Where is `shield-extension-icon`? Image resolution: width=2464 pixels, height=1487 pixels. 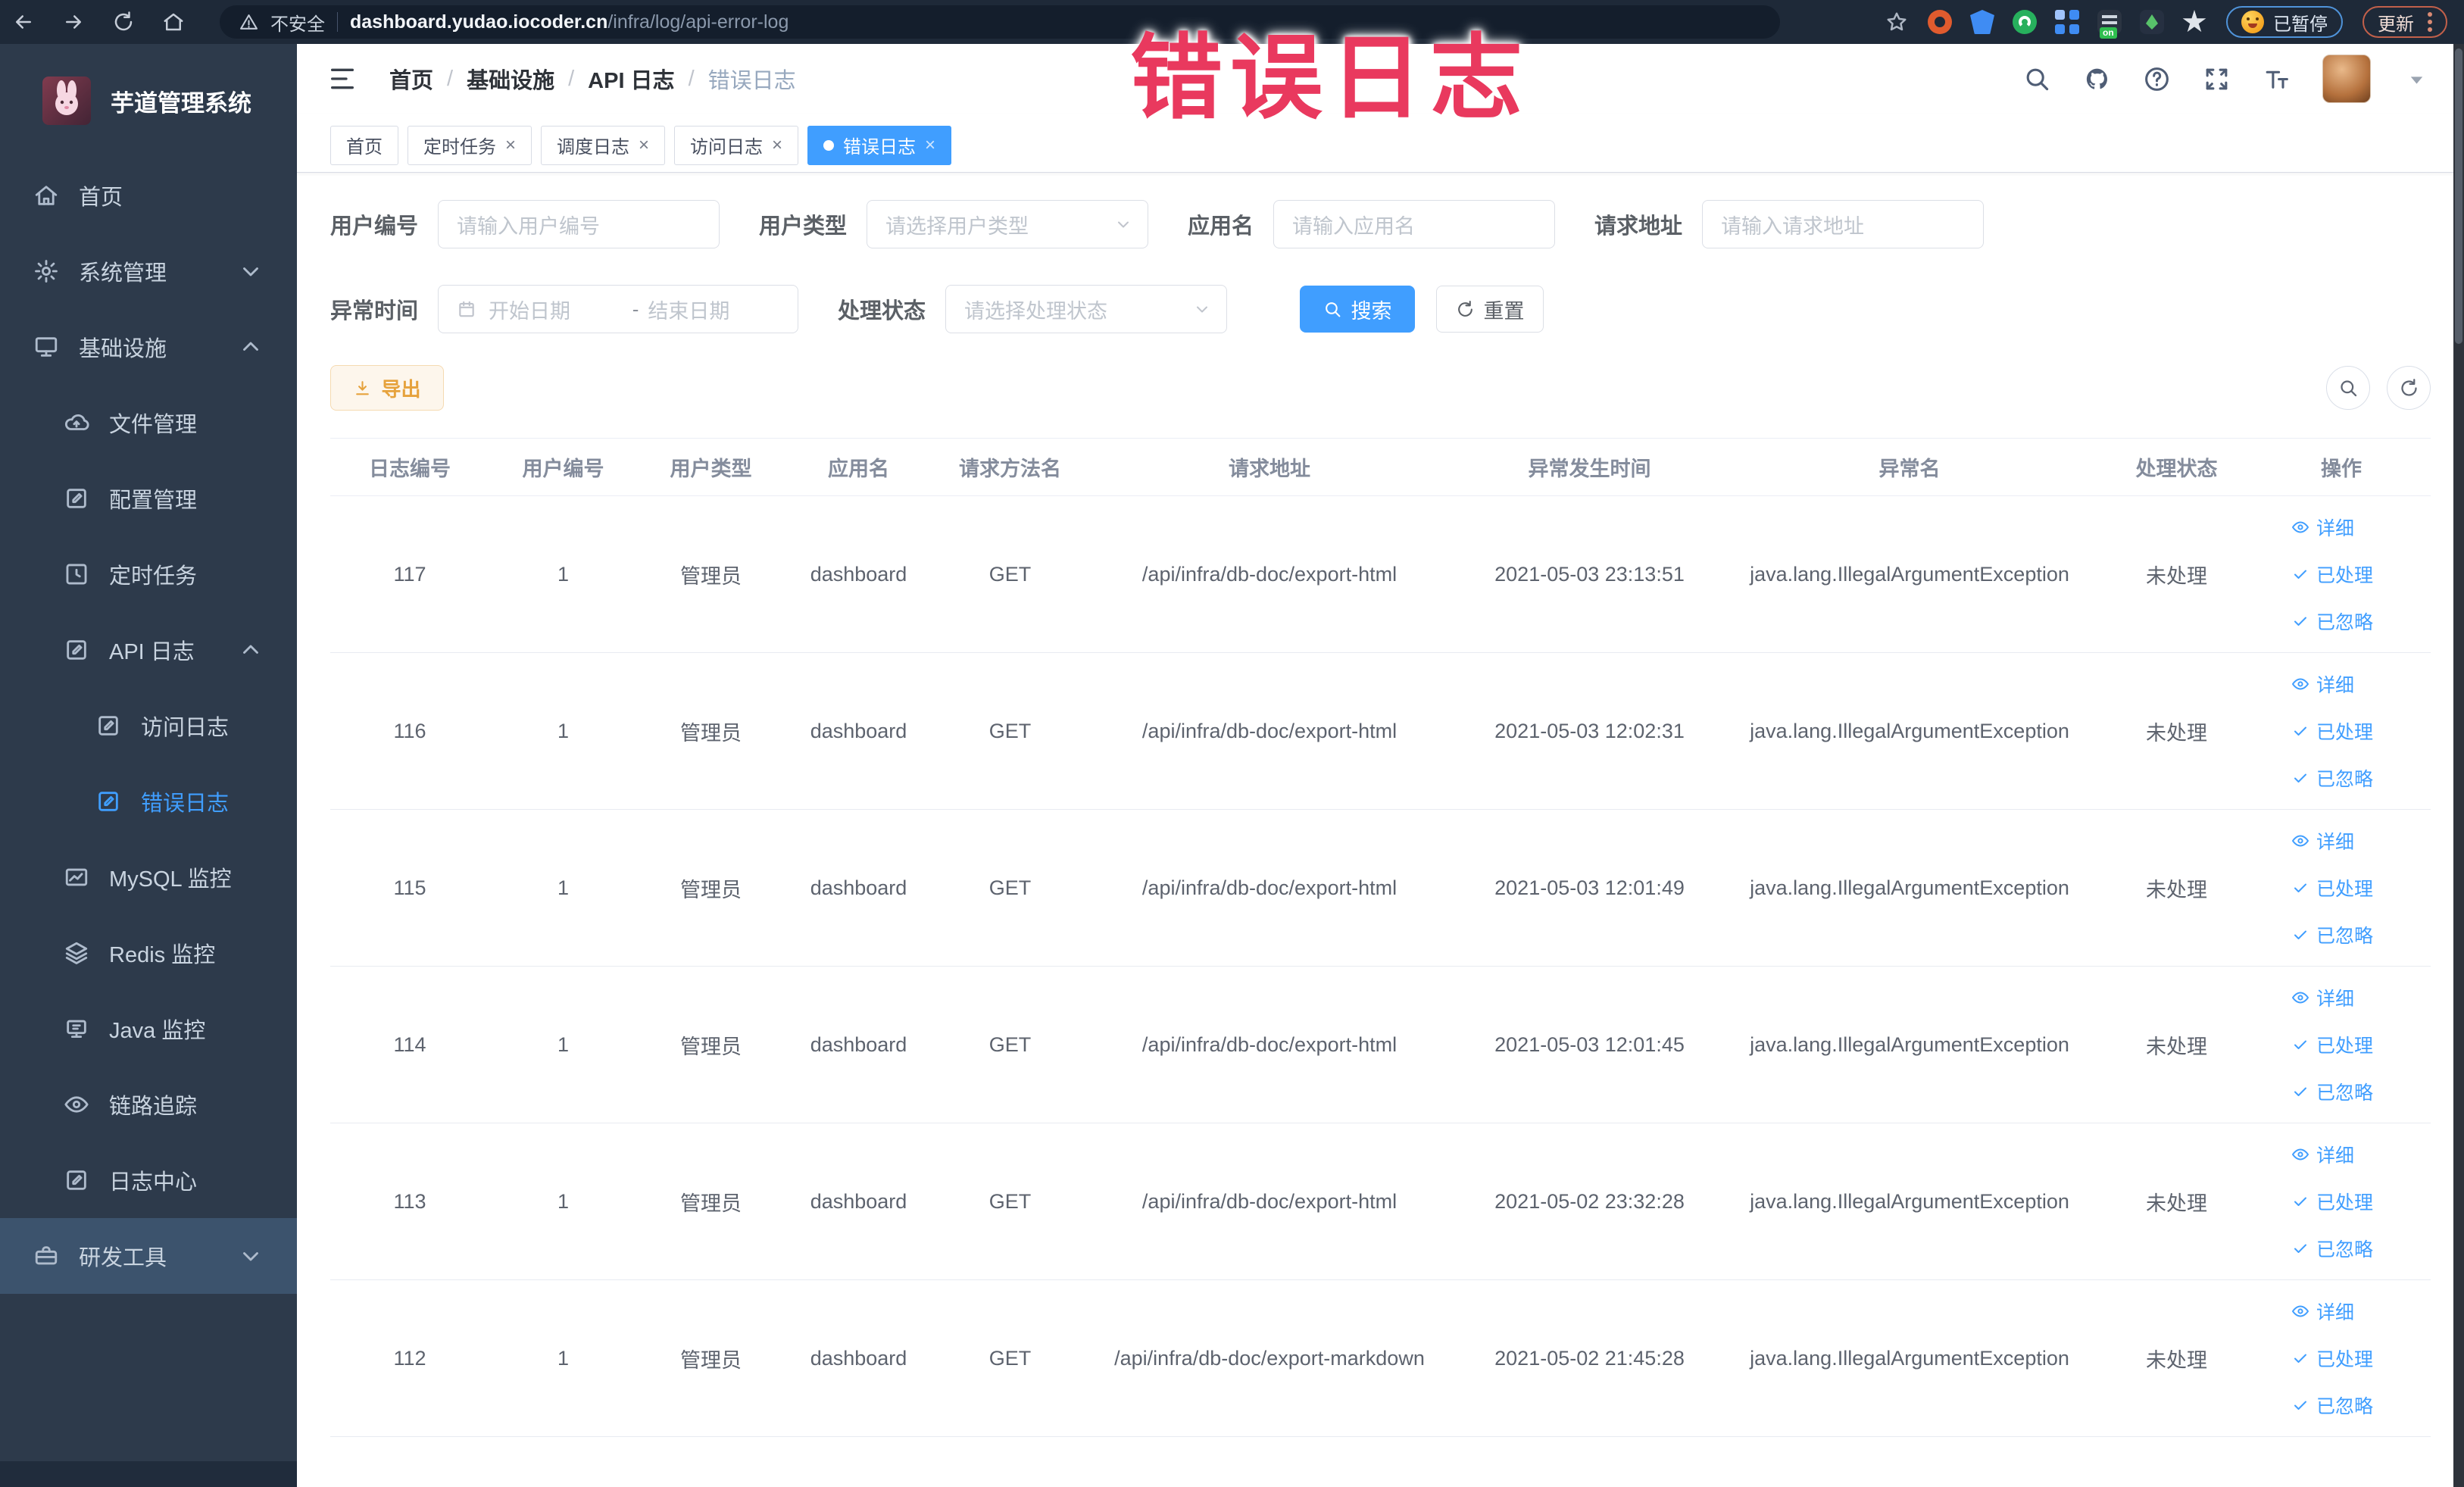 shield-extension-icon is located at coordinates (1982, 22).